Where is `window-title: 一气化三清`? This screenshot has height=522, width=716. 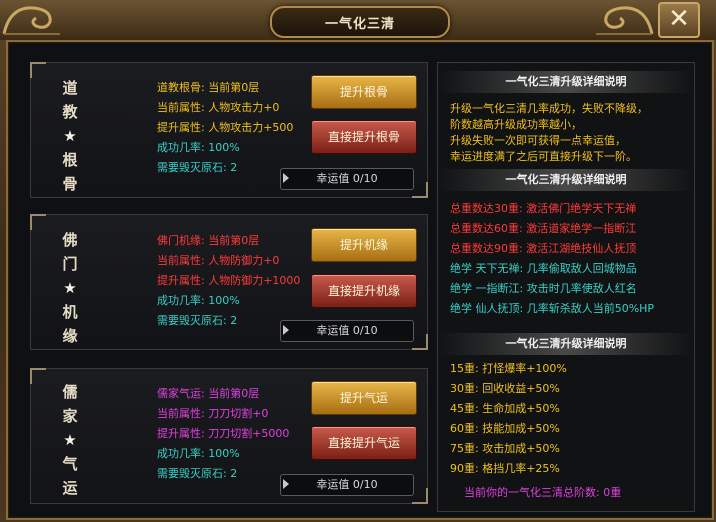
window-title: 一气化三清 is located at coordinates (359, 24).